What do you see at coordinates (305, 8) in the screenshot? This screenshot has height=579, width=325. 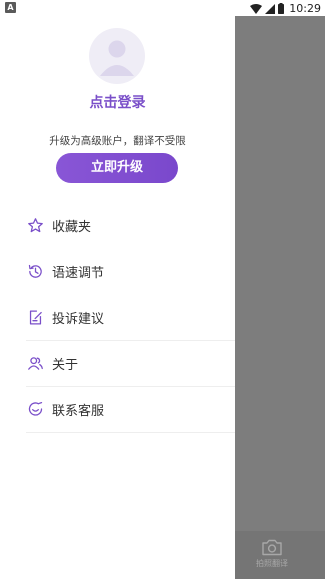 I see `clock: 10:29` at bounding box center [305, 8].